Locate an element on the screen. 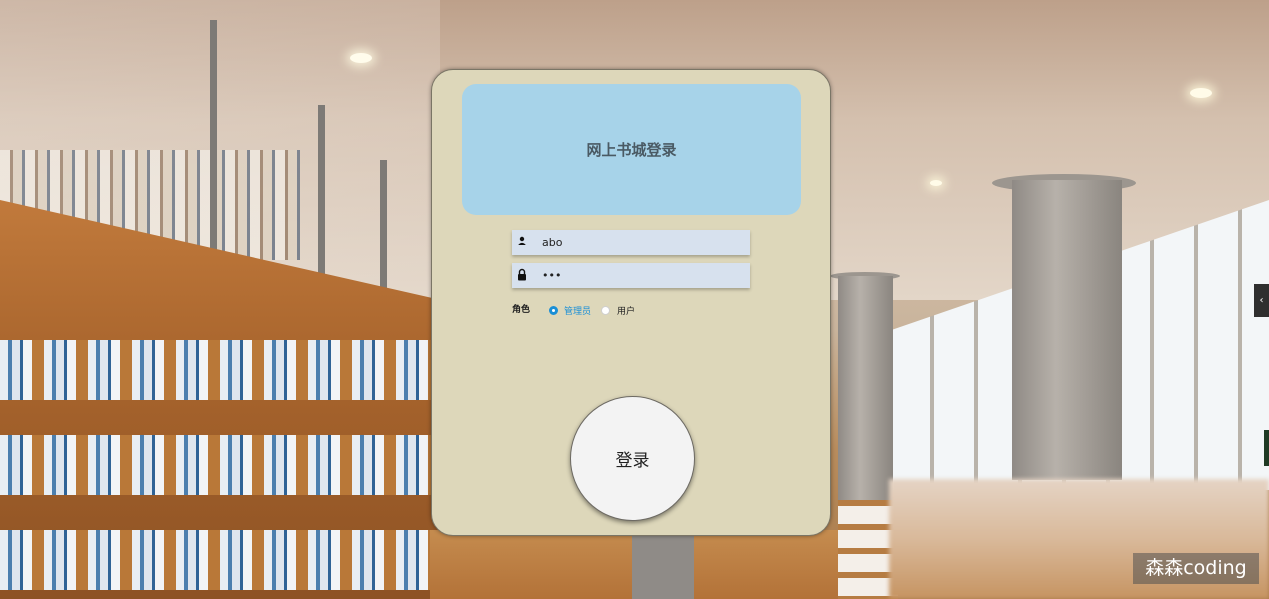 This screenshot has width=1269, height=599. sidebar-toggle-button: ‹ is located at coordinates (1261, 300).